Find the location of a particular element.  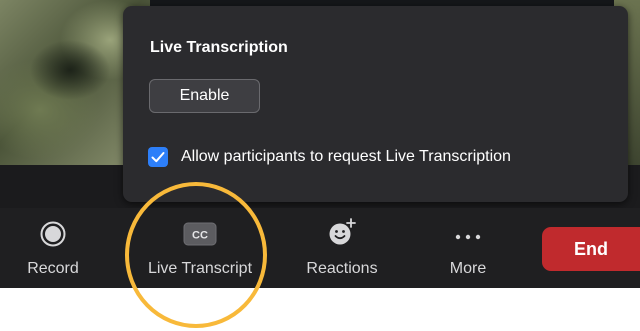

record-icon is located at coordinates (53, 234).